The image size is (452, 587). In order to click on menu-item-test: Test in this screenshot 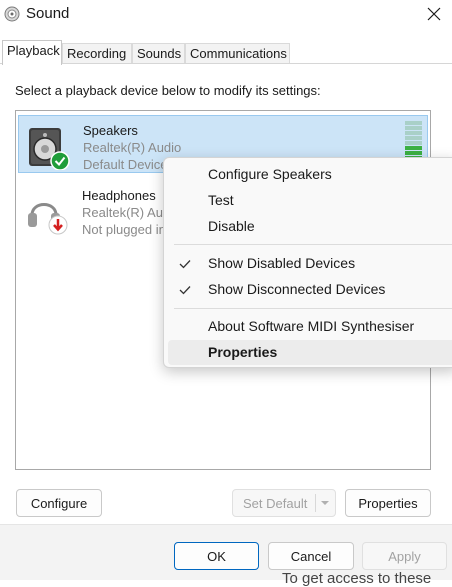, I will do `click(310, 200)`.